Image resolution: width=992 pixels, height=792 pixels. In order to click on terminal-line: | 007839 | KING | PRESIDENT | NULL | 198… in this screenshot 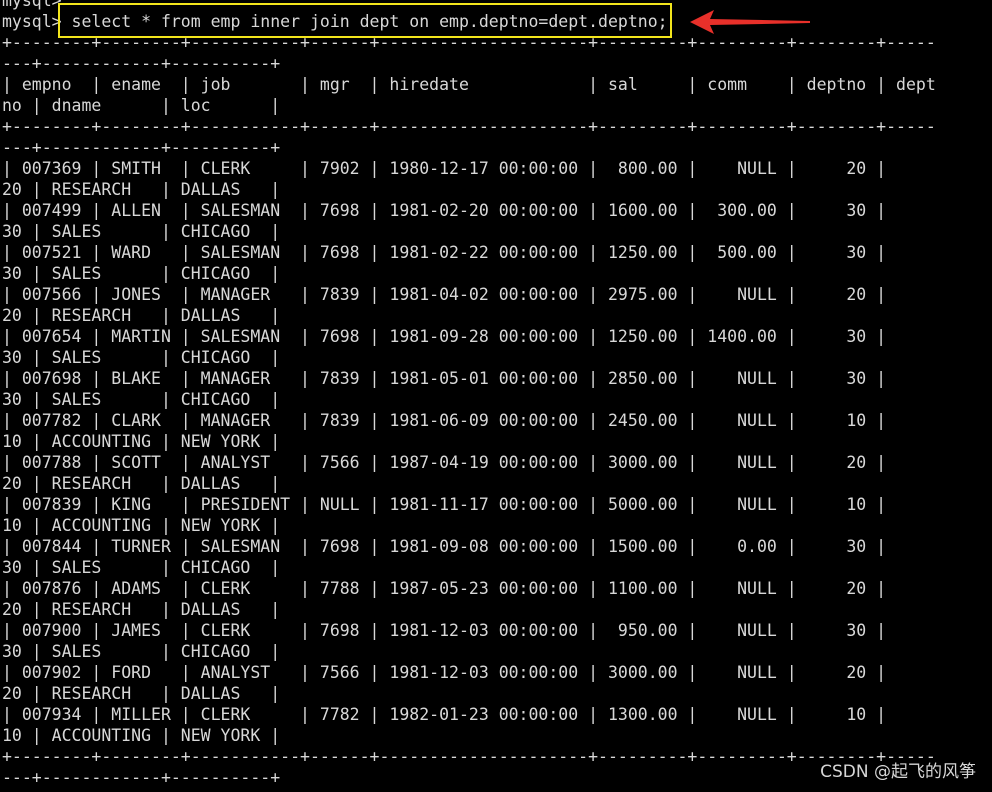, I will do `click(444, 504)`.